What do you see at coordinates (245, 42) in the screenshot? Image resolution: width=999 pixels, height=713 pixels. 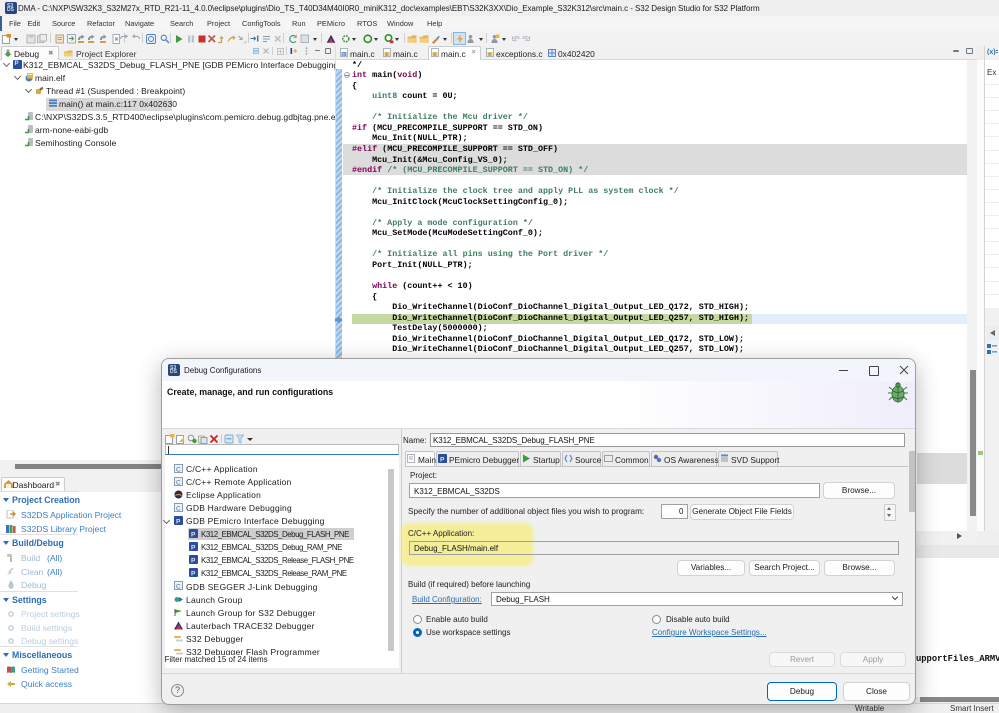 I see `svg-text: .c` at bounding box center [245, 42].